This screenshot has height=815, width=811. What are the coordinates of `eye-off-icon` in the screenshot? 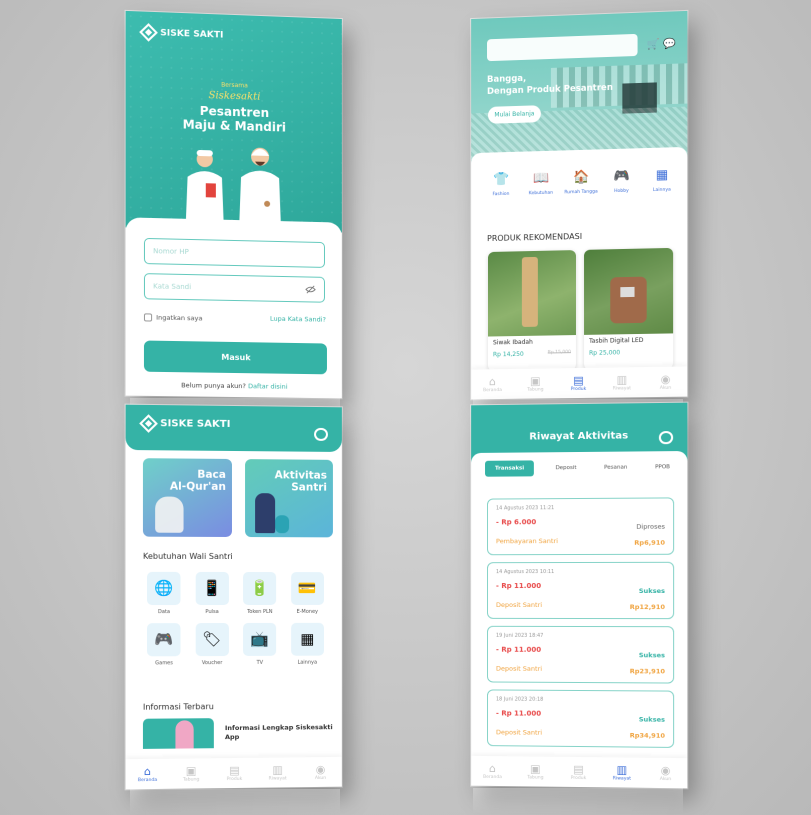 It's located at (310, 289).